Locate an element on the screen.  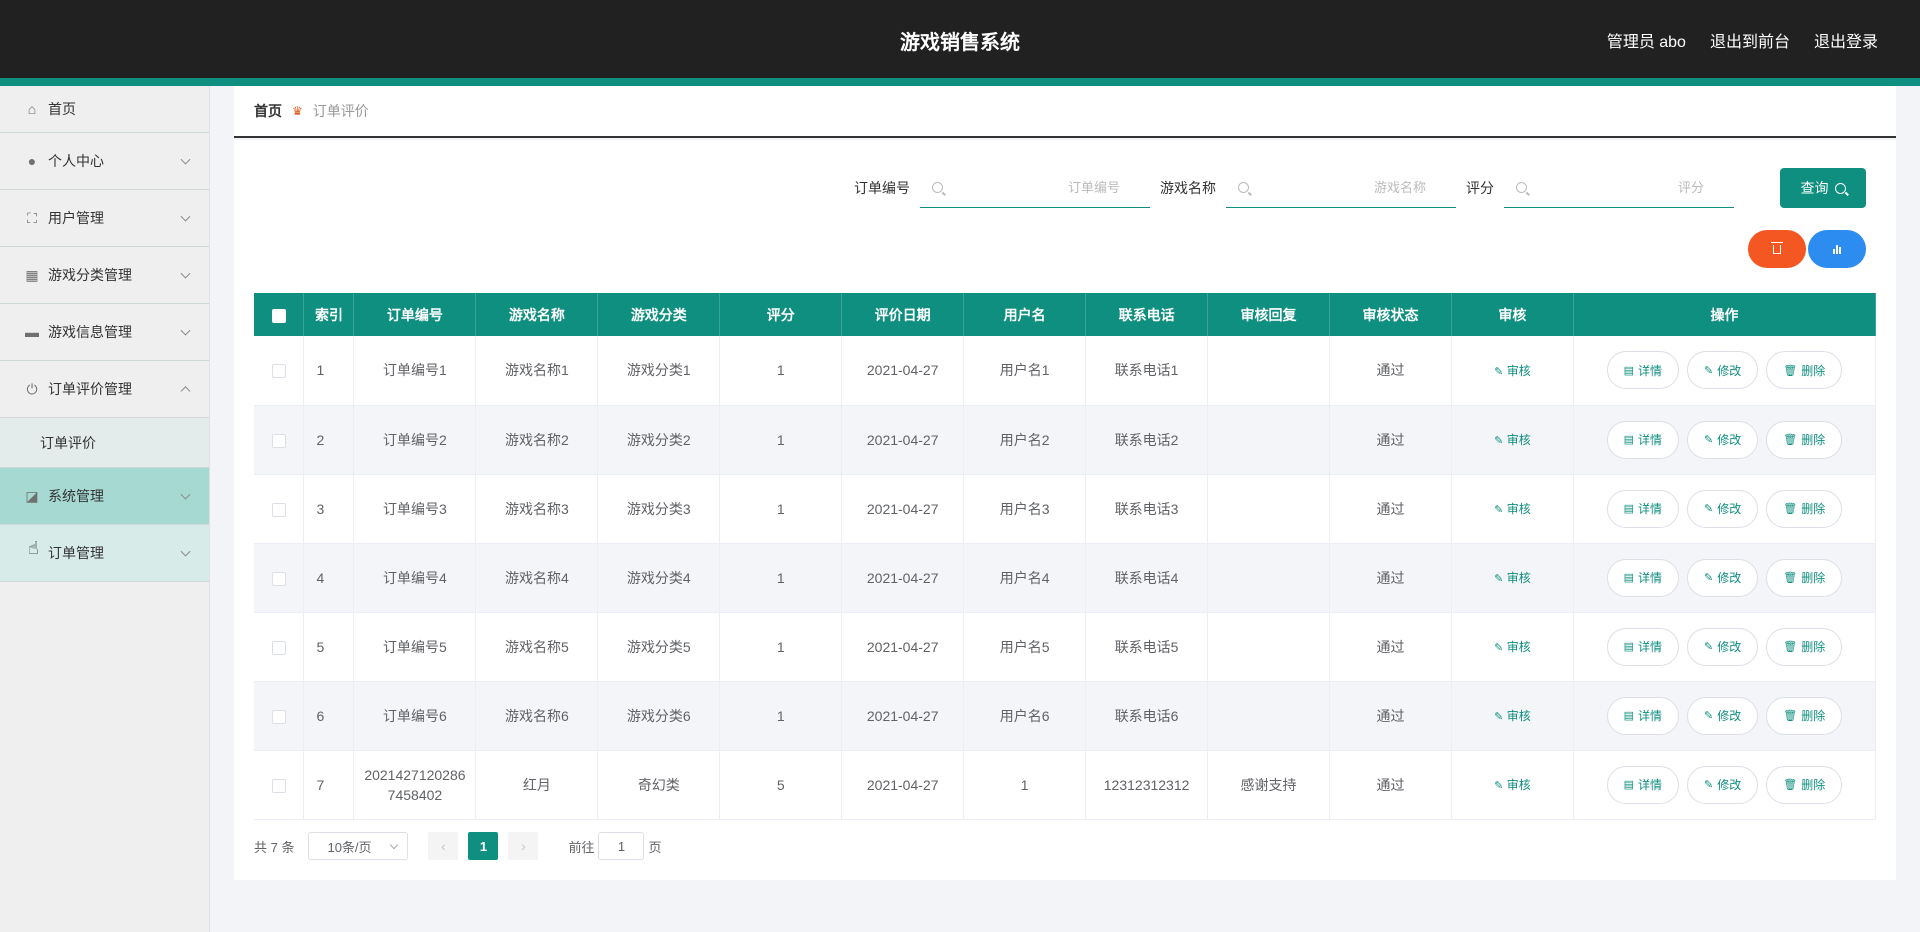
sidebar-item-personal-center: ● 个人中心 is located at coordinates (104, 161).